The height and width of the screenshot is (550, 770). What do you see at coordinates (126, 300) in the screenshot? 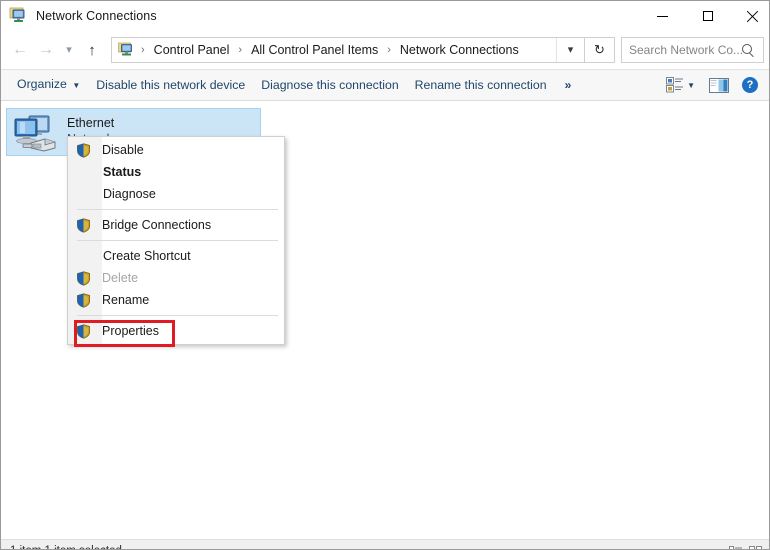
I see `menu-item-label: Rename` at bounding box center [126, 300].